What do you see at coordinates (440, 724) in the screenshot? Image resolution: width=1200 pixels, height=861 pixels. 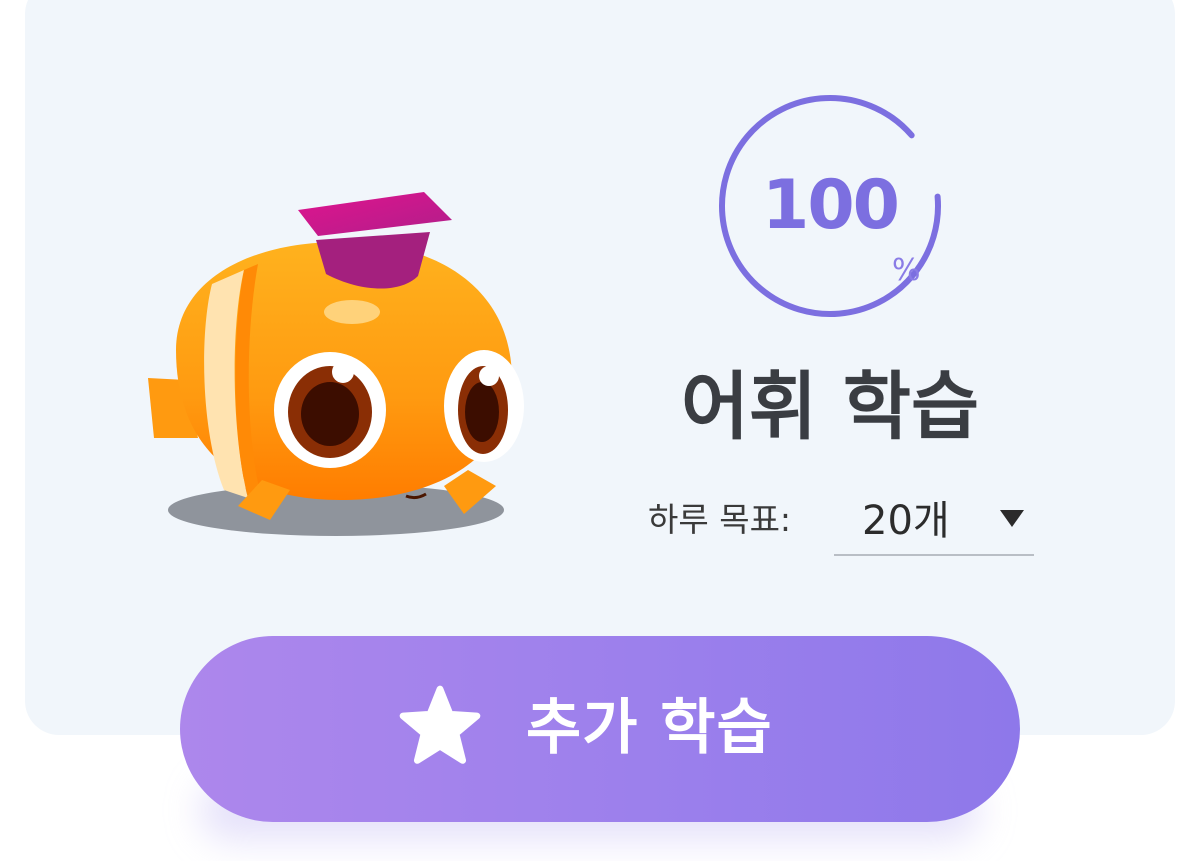 I see `star-icon` at bounding box center [440, 724].